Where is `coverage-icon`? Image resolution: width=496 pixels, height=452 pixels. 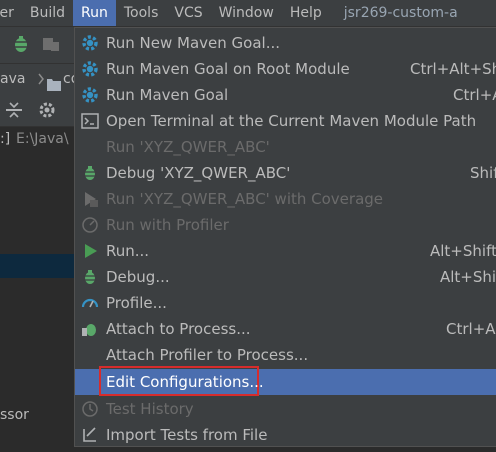 coverage-icon is located at coordinates (90, 199).